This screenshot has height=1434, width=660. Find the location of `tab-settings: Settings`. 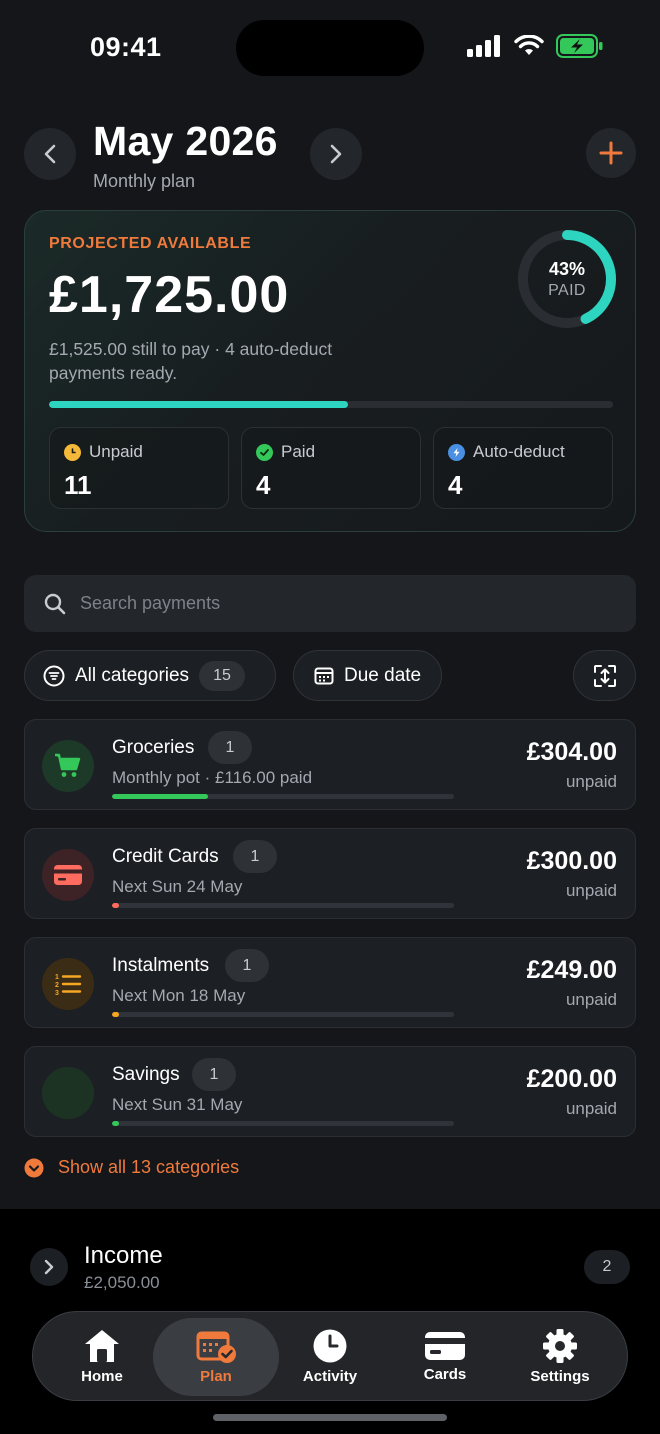

tab-settings: Settings is located at coordinates (560, 1356).